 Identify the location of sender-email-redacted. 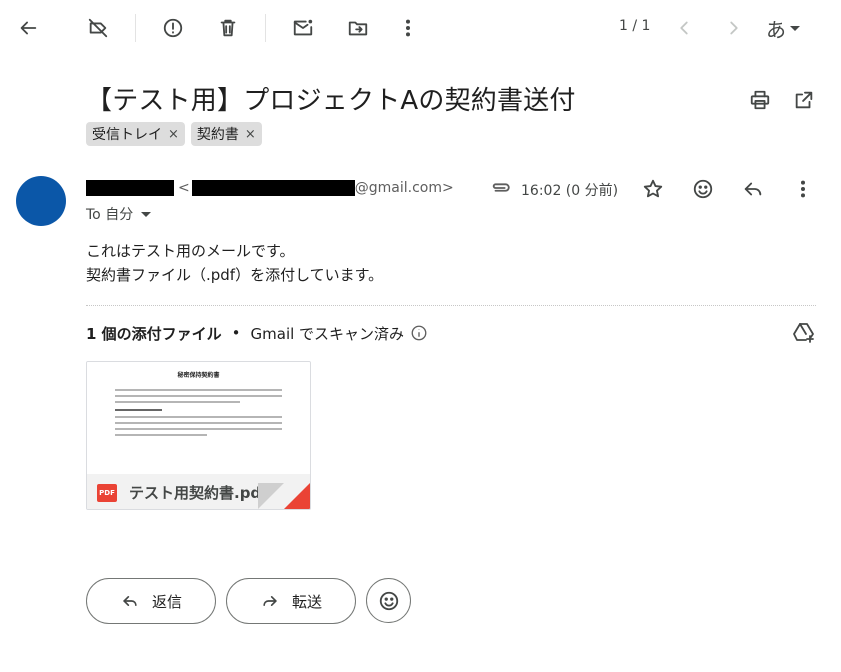
(273, 188).